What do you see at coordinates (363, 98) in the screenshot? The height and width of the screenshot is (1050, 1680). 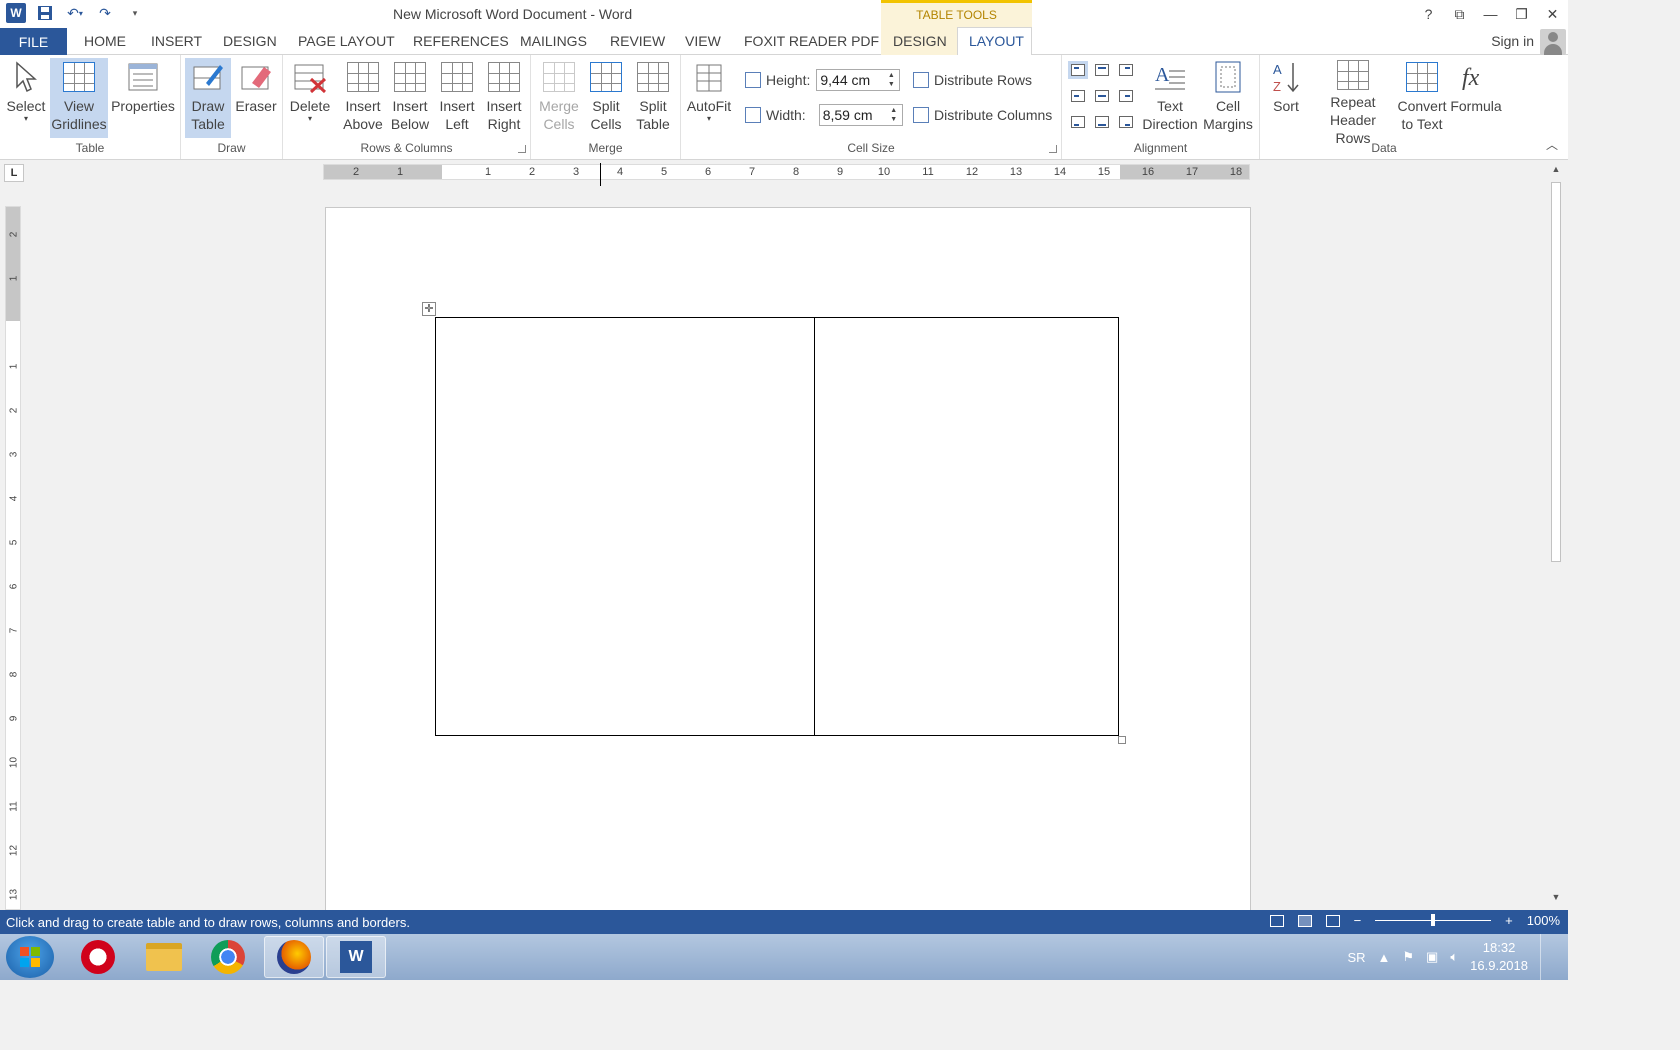 I see `insert-above-button: Insert Above` at bounding box center [363, 98].